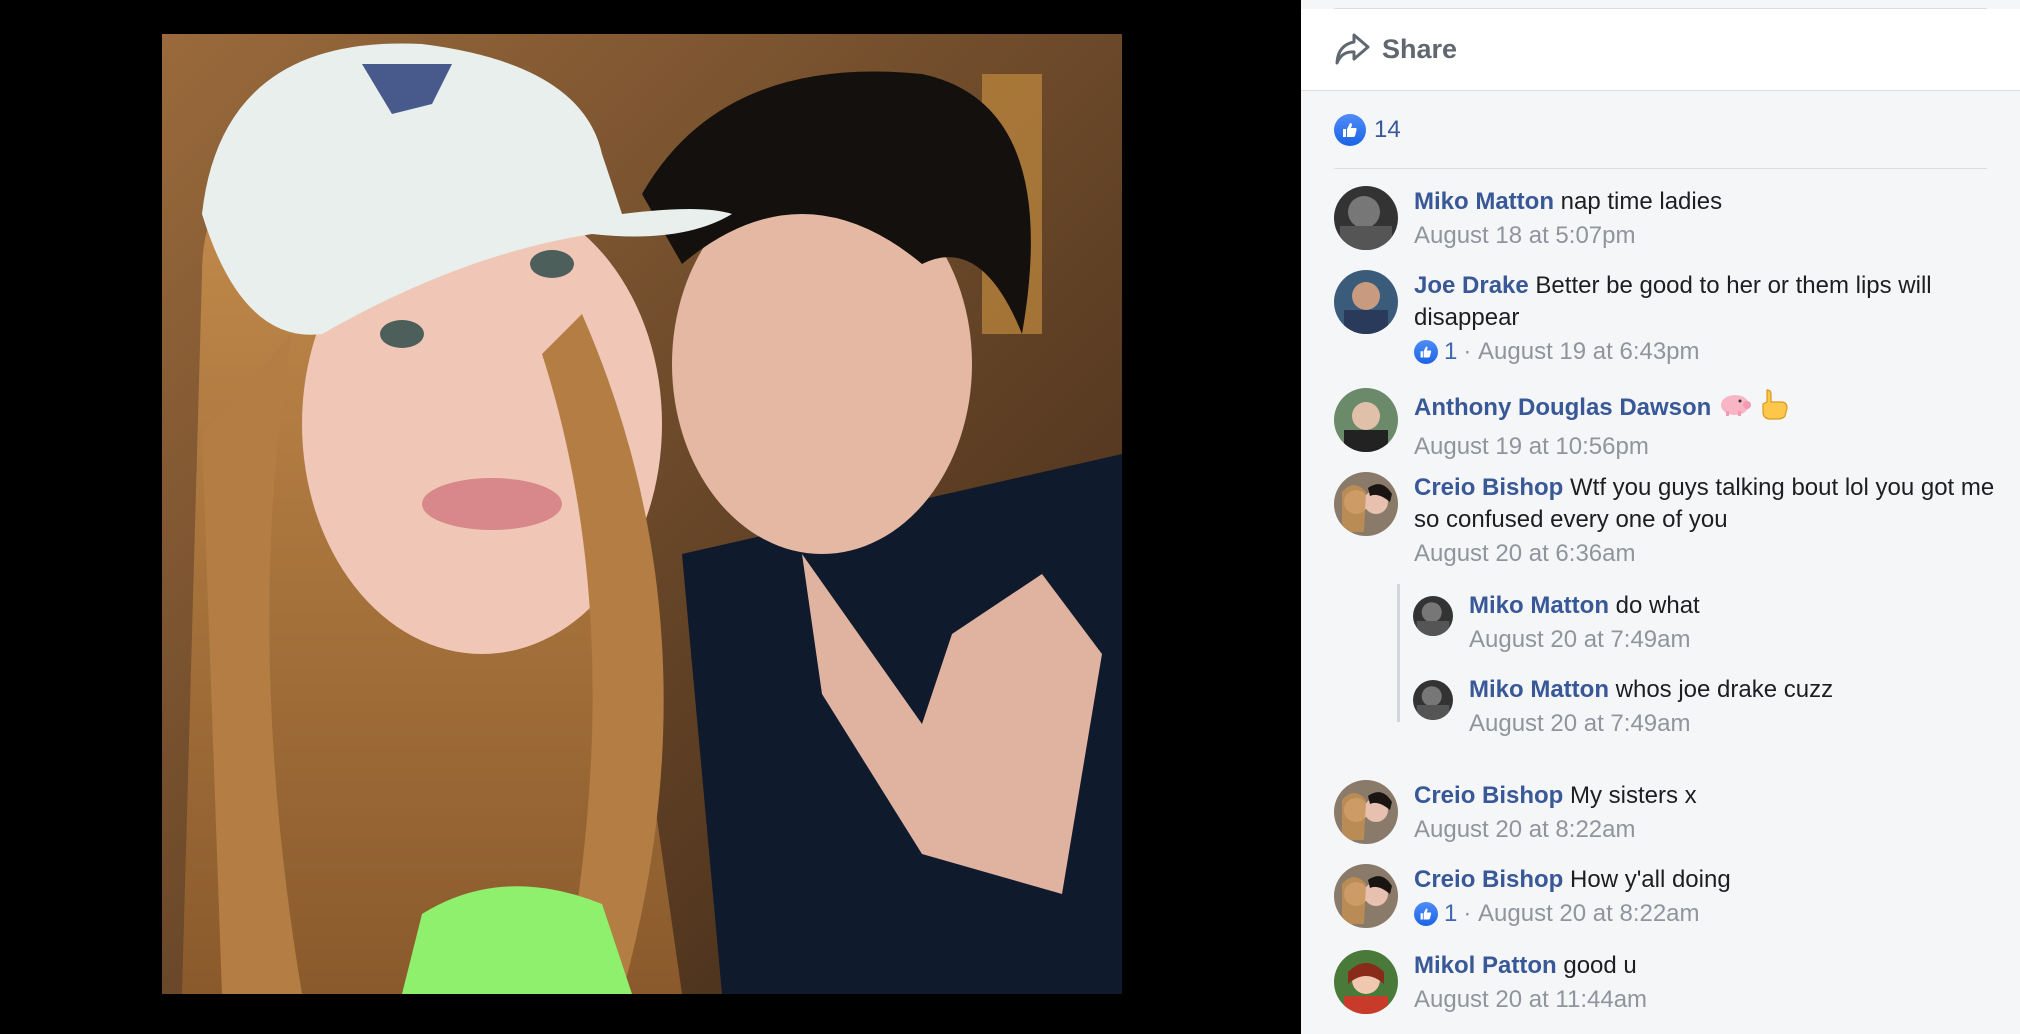 This screenshot has height=1034, width=2020. Describe the element at coordinates (1367, 130) in the screenshot. I see `reactions-summary: 14` at that location.